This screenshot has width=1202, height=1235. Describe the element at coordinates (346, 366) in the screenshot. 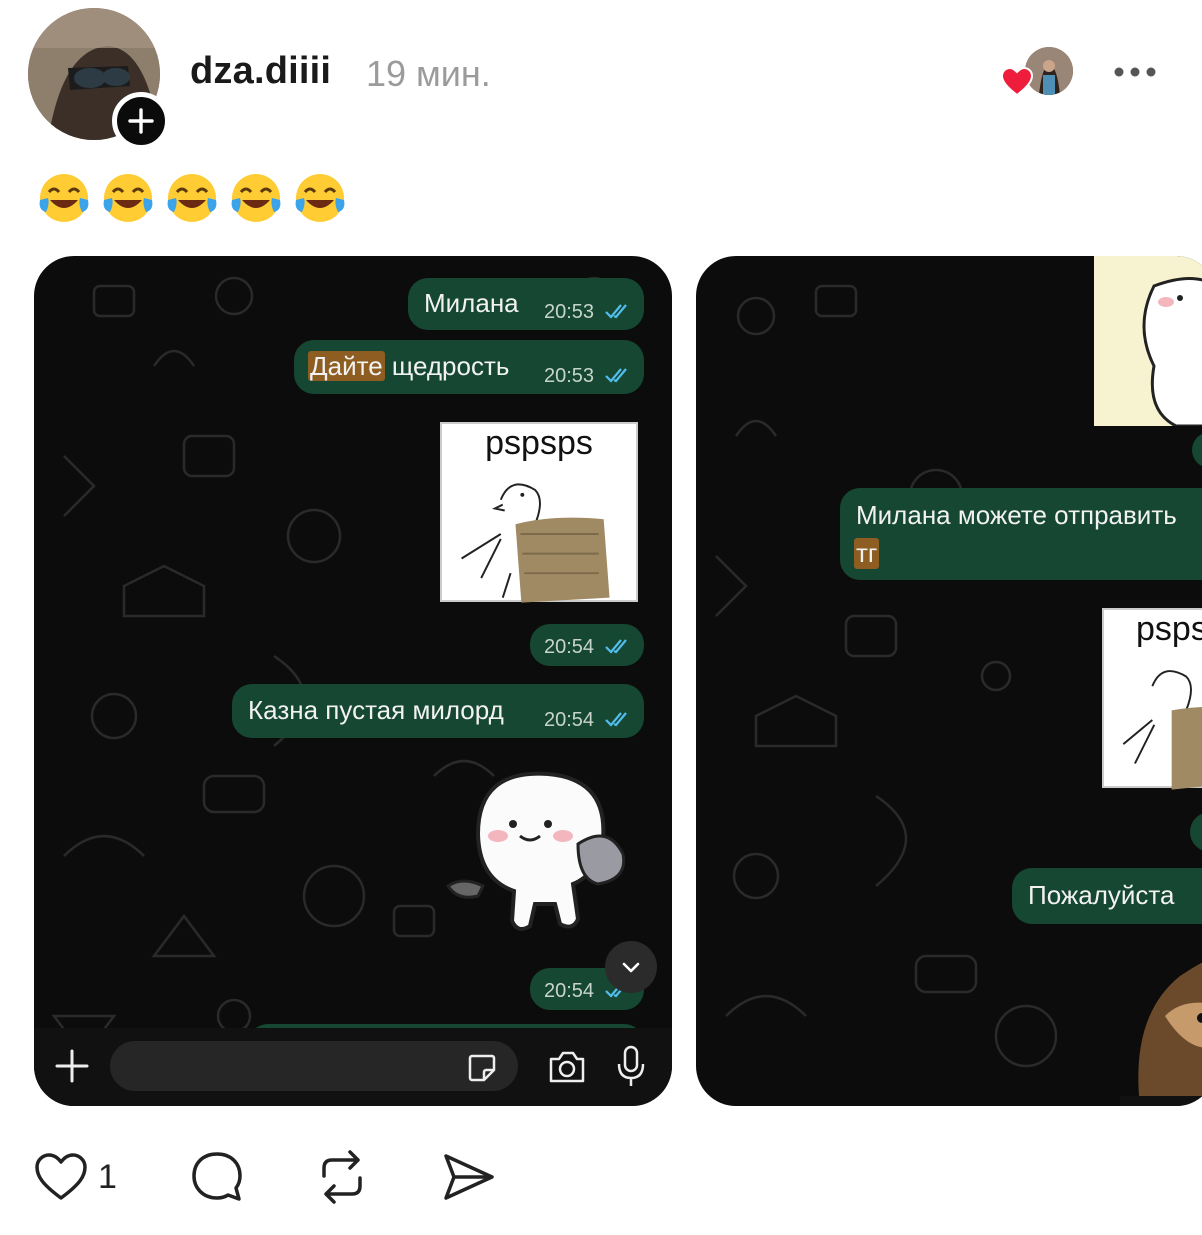

I see `highlighted-word: Дайте` at that location.